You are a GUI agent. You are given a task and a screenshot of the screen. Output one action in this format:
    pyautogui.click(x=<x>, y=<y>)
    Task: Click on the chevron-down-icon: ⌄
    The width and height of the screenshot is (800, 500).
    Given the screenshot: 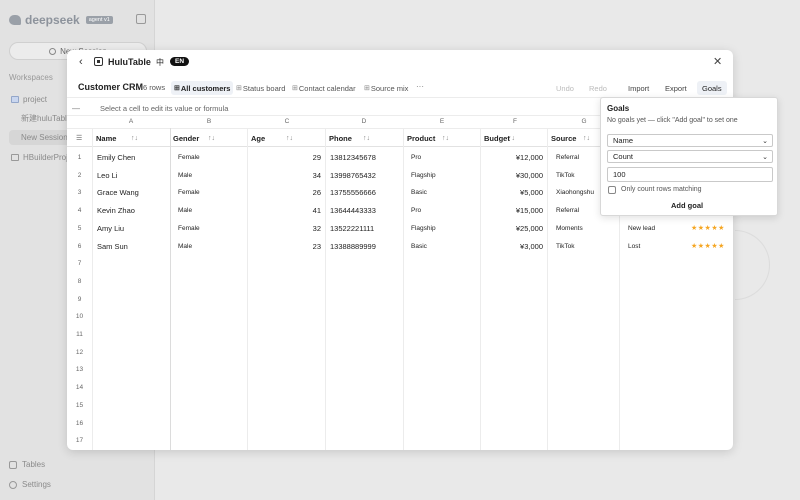 What is the action you would take?
    pyautogui.click(x=765, y=141)
    